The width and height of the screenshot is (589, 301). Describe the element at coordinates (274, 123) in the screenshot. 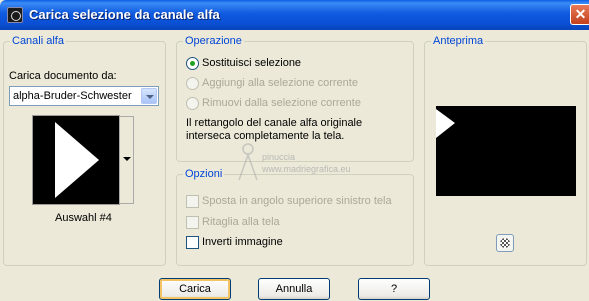

I see `info-text-line1: Il rettangolo del canale alfa originale` at that location.